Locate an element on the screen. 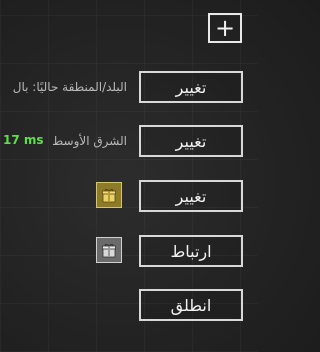 This screenshot has width=320, height=352. launch-button: انطلق is located at coordinates (191, 305).